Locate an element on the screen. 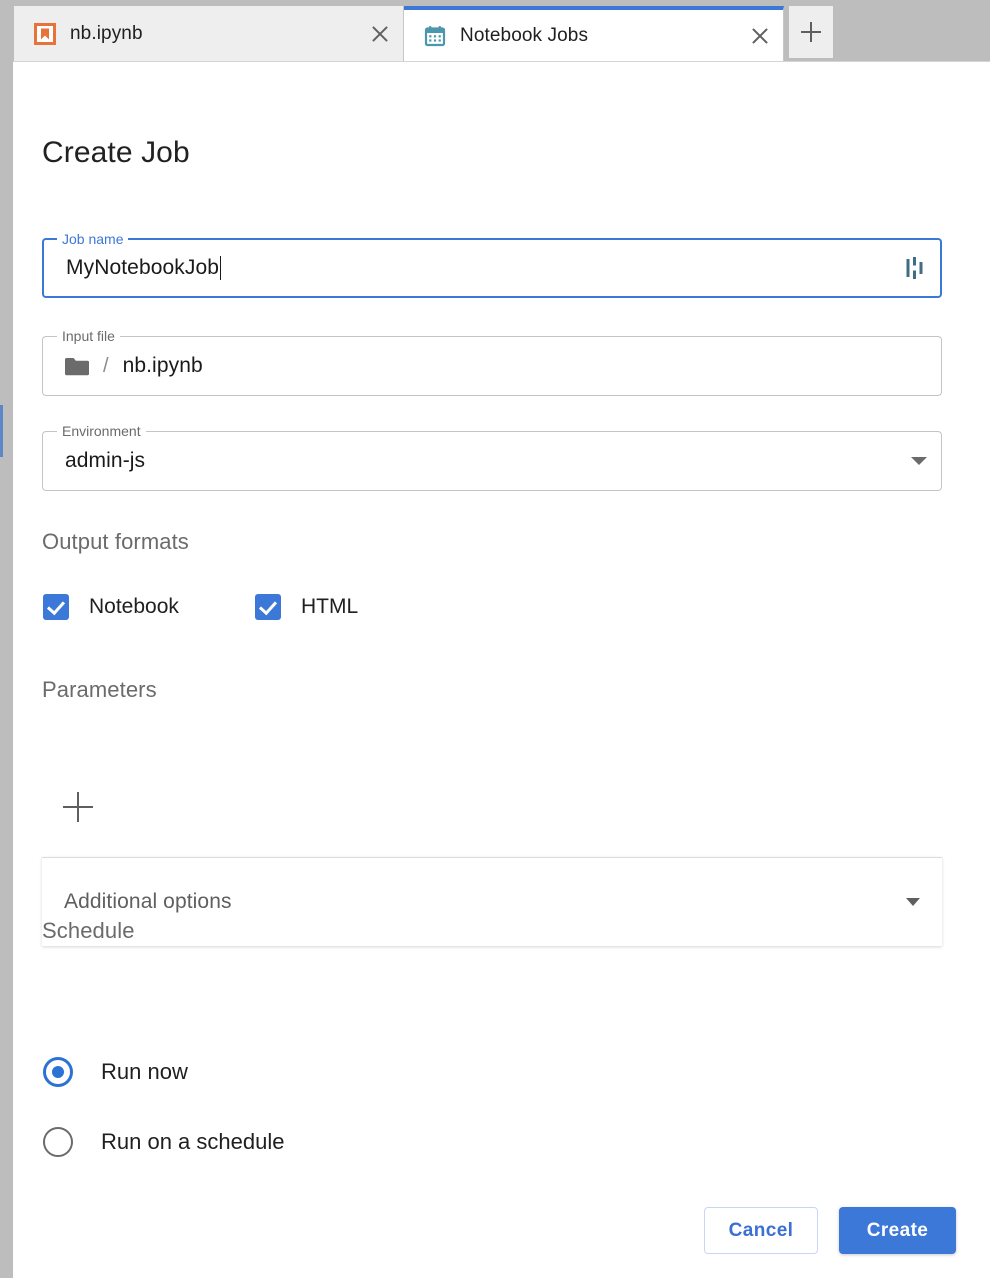 This screenshot has height=1278, width=990. radio-run-now: Run now is located at coordinates (115, 1072).